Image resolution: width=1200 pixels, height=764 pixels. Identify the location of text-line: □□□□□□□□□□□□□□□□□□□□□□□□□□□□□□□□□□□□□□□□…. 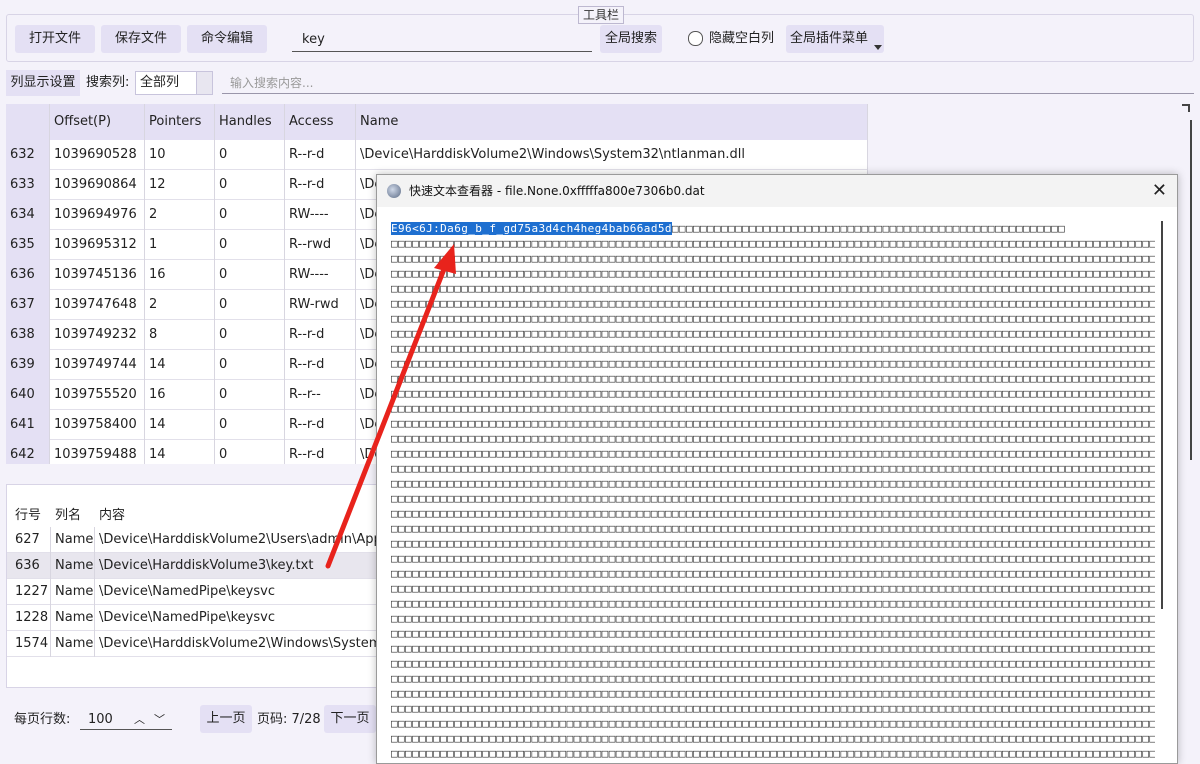
(773, 753).